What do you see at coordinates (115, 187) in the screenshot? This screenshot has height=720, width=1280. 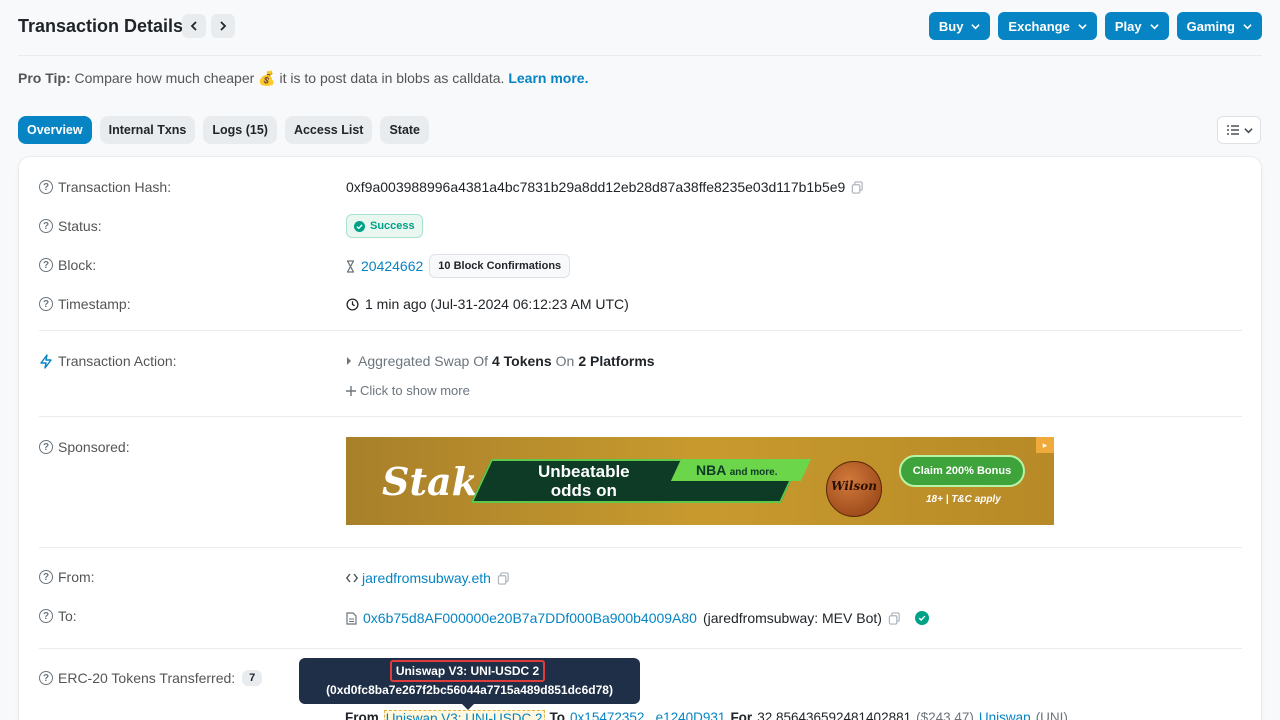 I see `hash-label: Transaction Hash:` at bounding box center [115, 187].